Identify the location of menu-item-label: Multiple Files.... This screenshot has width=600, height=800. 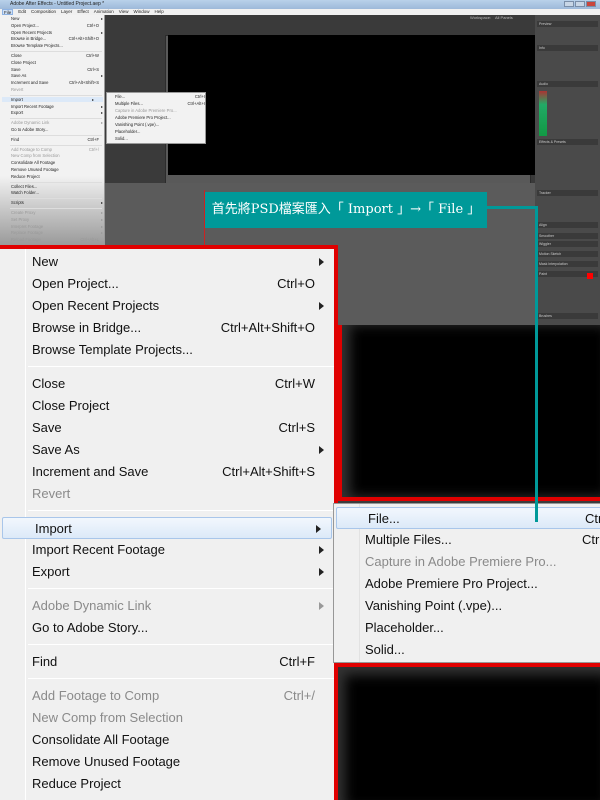
(408, 539).